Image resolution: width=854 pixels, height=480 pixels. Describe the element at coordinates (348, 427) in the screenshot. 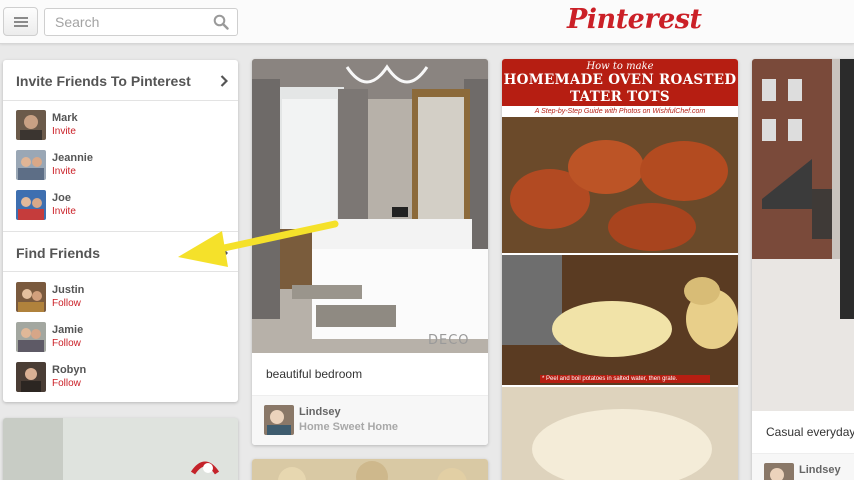

I see `pin-board-name: Home Sweet Home` at that location.